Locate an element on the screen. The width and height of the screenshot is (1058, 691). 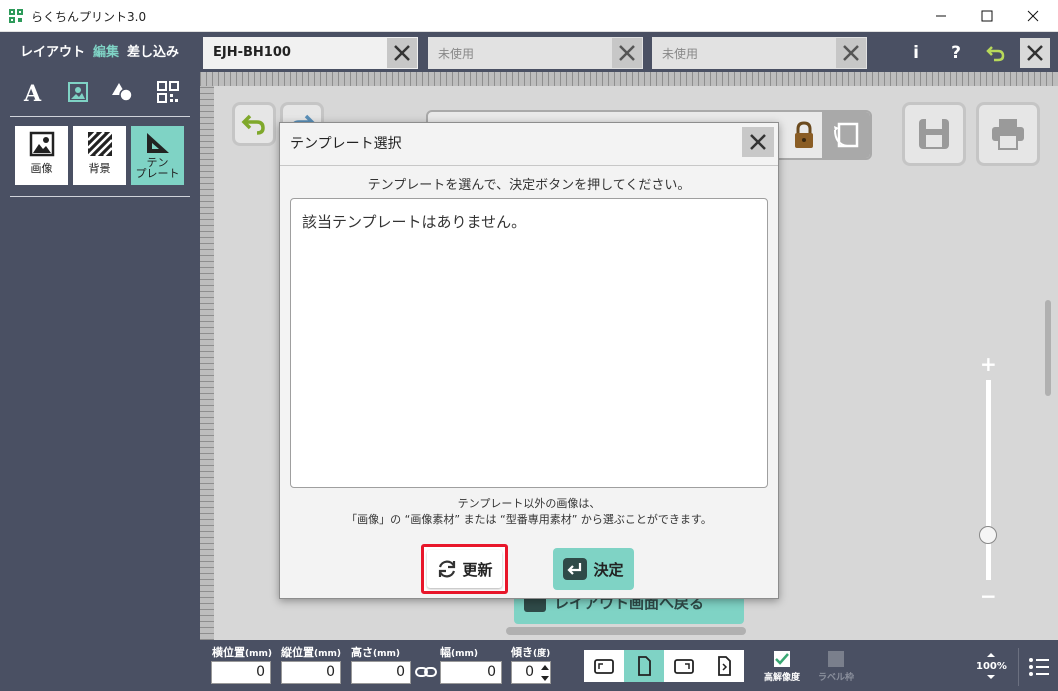
tile-template: テン プレート is located at coordinates (157, 155).